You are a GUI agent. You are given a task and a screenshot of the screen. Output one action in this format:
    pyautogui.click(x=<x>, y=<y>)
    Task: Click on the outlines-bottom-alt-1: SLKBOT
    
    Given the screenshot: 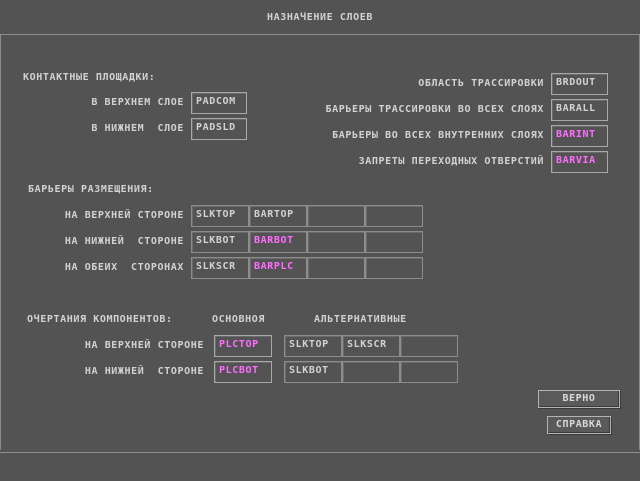 What is the action you would take?
    pyautogui.click(x=313, y=372)
    